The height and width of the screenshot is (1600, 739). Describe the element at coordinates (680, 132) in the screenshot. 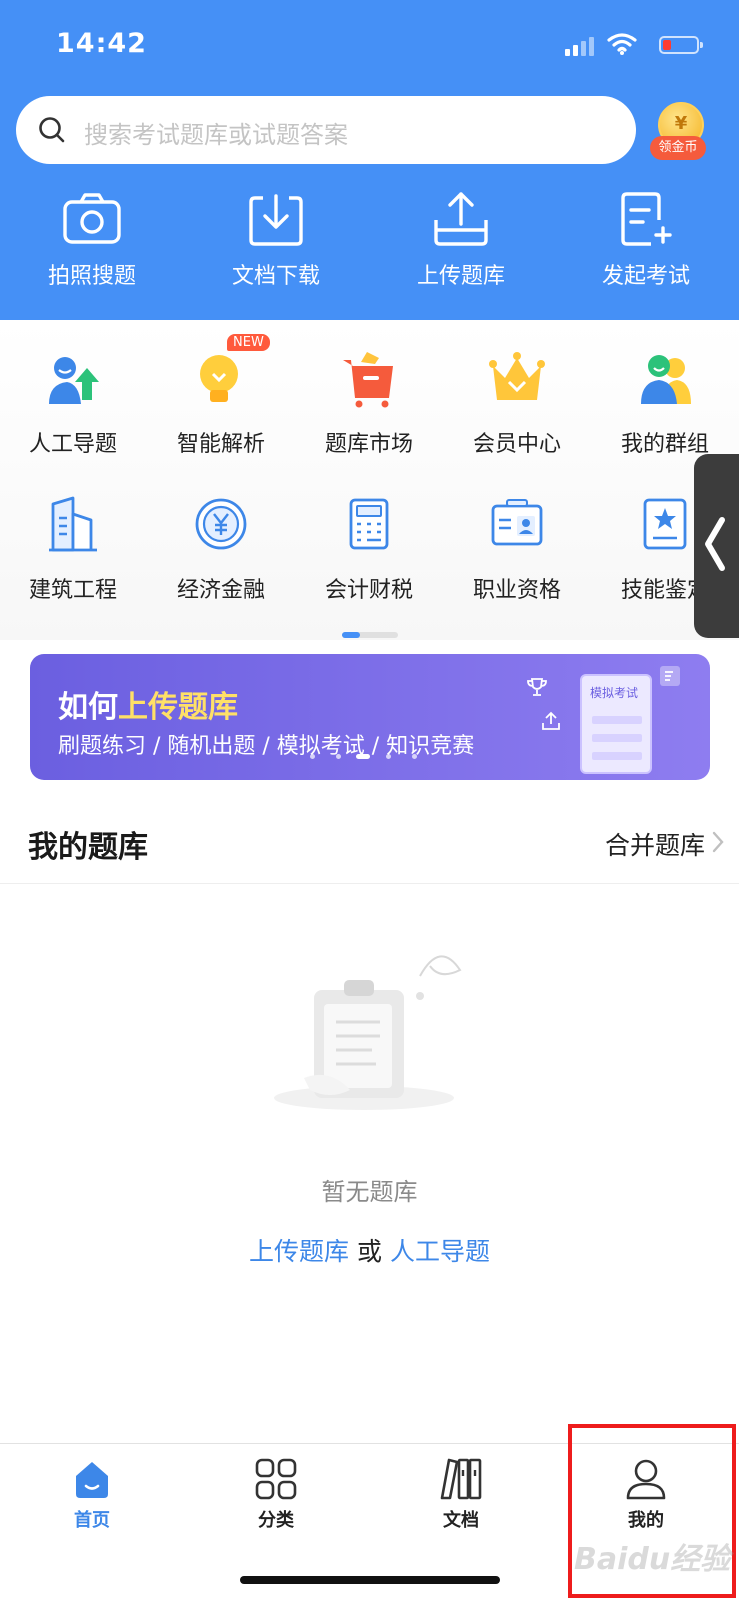

I see `coin-button: ¥ 领金币` at that location.